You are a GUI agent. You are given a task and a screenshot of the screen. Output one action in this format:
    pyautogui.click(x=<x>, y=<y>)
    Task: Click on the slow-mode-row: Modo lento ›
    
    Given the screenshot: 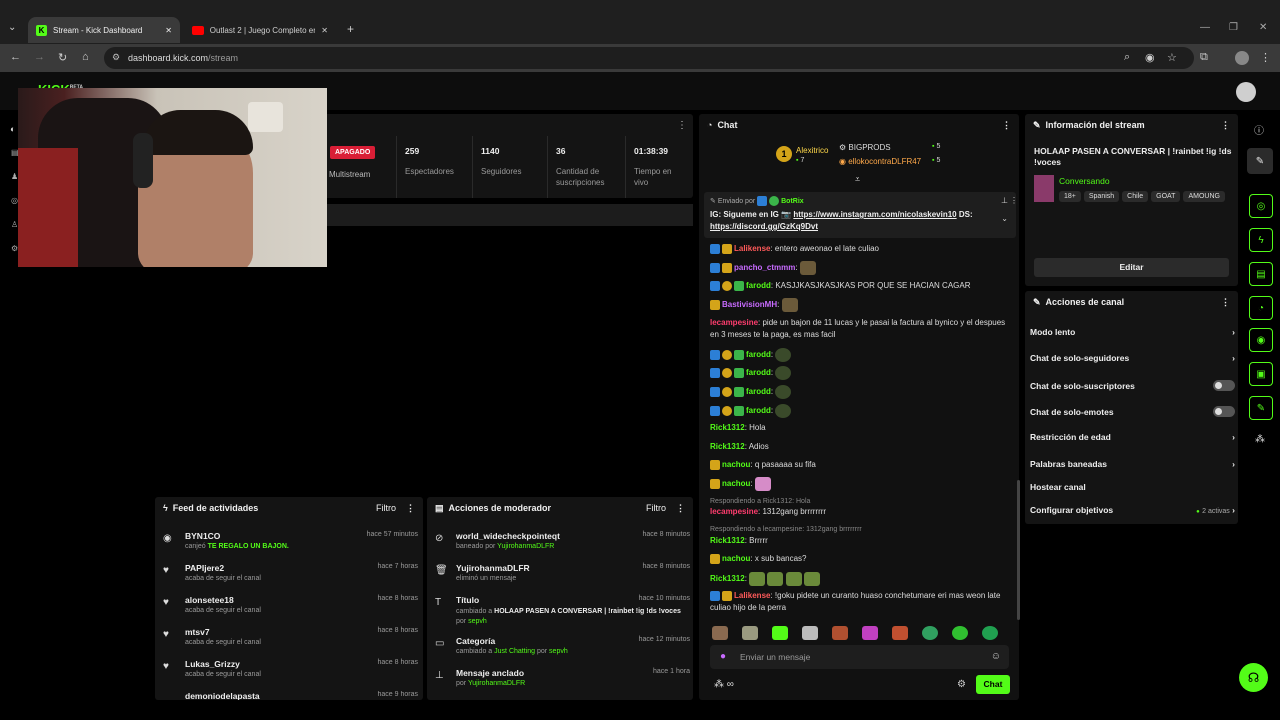 What is the action you would take?
    pyautogui.click(x=1132, y=332)
    